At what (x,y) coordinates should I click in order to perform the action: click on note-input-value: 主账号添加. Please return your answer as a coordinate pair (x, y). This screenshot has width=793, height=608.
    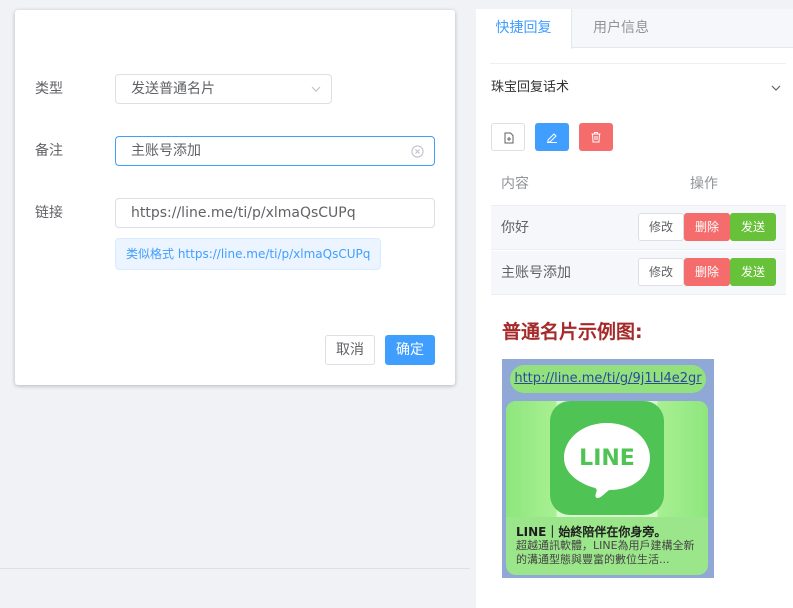
    Looking at the image, I should click on (166, 151).